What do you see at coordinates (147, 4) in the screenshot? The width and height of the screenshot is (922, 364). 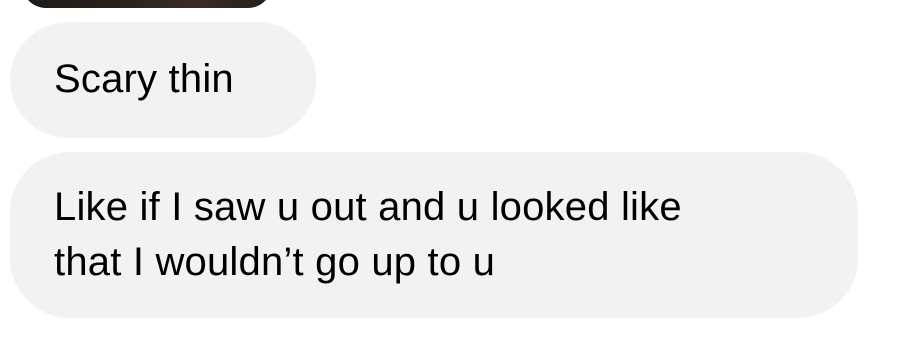 I see `shared-image-thumbnail` at bounding box center [147, 4].